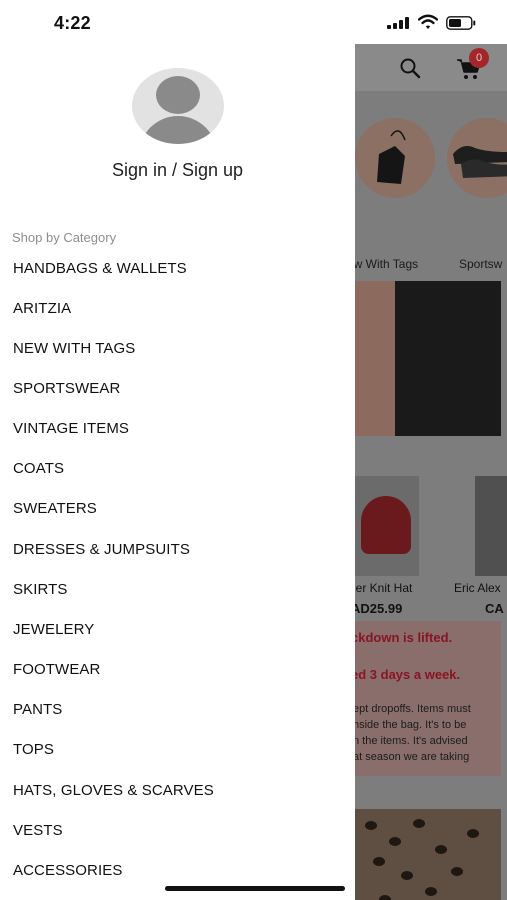 This screenshot has height=900, width=507. I want to click on category-item-new-with-tags: NEW WITH TAGS, so click(177, 349).